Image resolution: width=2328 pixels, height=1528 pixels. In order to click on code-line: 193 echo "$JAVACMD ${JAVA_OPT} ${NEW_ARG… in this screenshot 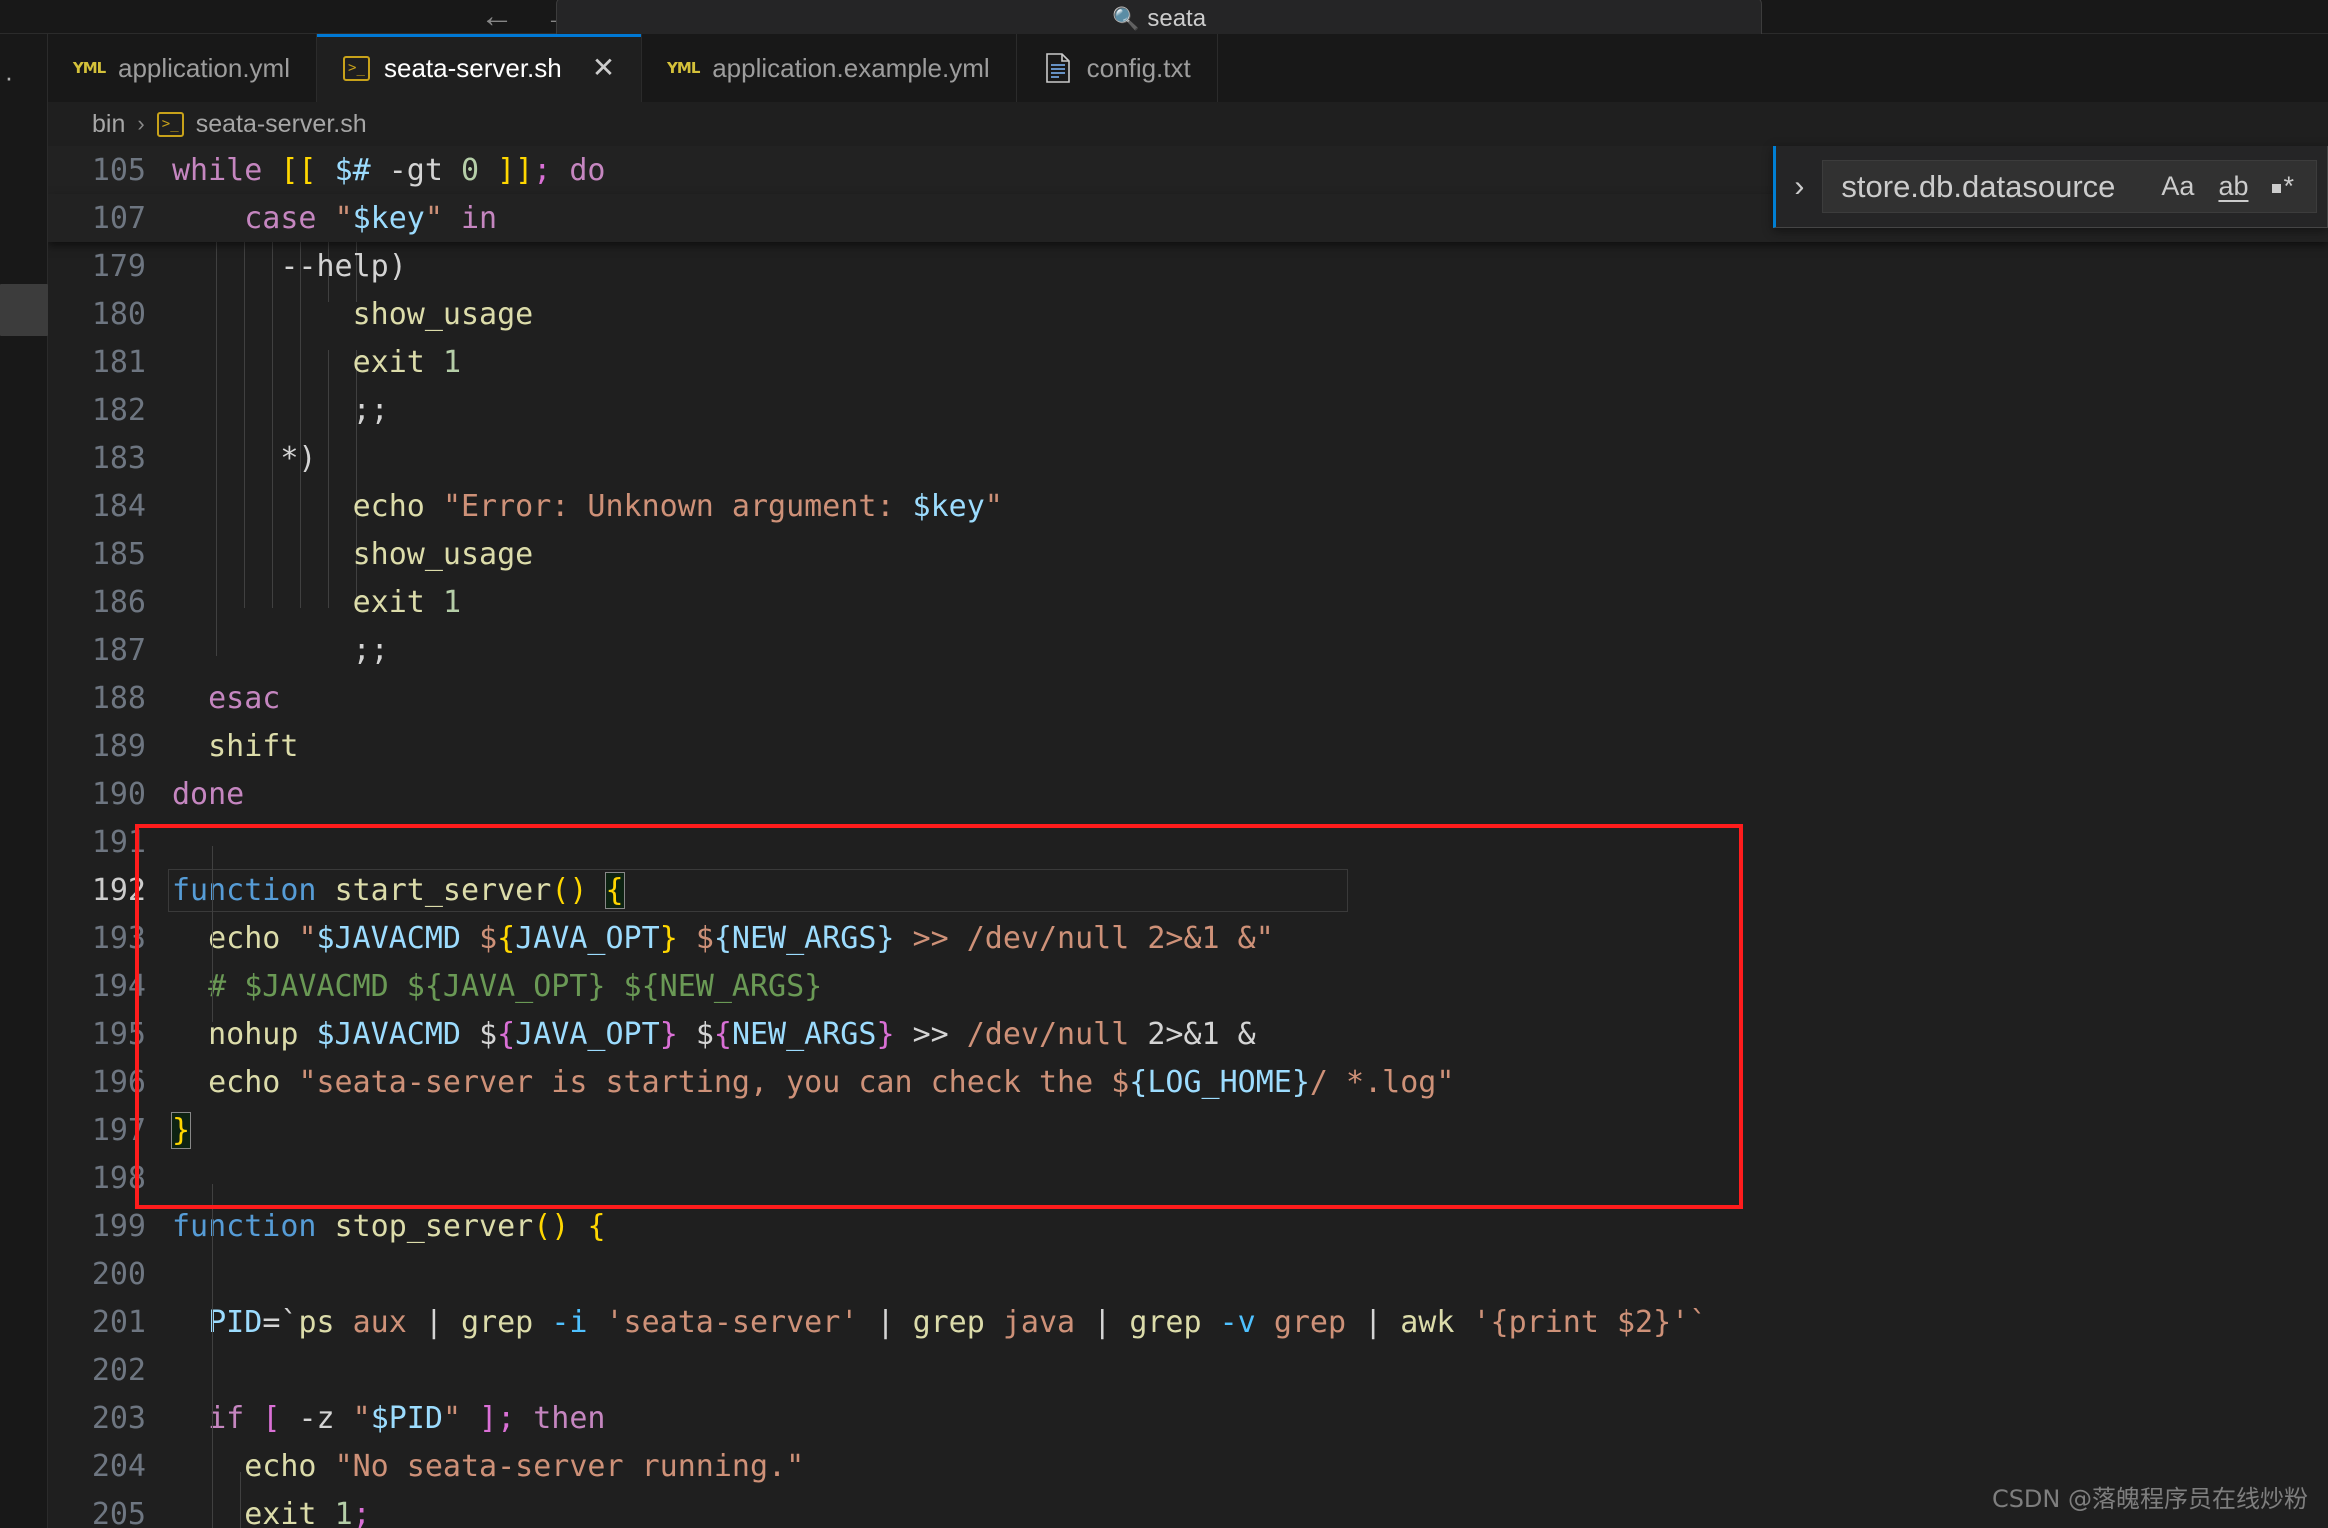, I will do `click(1188, 938)`.